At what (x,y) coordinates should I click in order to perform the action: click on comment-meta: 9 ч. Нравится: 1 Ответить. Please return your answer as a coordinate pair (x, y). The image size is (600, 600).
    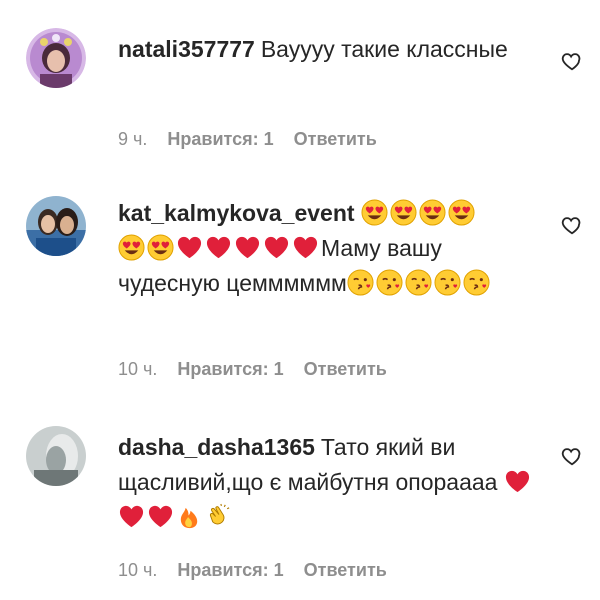
    Looking at the image, I should click on (257, 139).